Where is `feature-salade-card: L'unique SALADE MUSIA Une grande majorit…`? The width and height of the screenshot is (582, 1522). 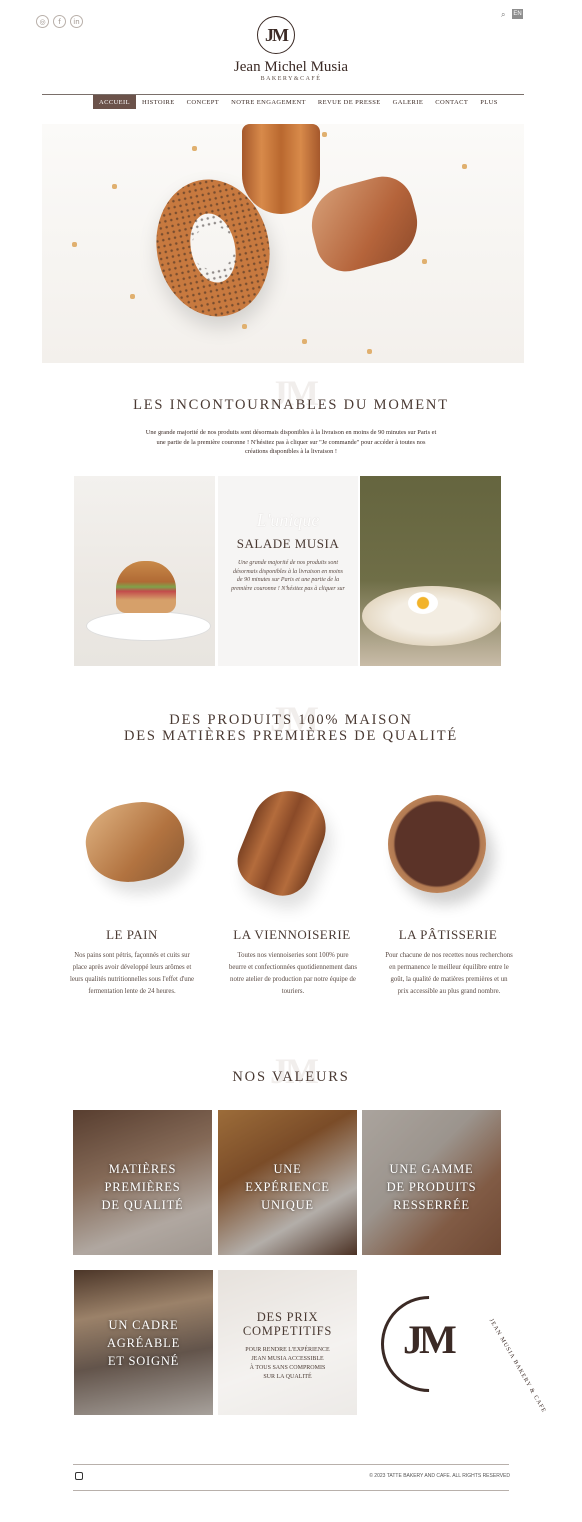
feature-salade-card: L'unique SALADE MUSIA Une grande majorit… is located at coordinates (288, 571).